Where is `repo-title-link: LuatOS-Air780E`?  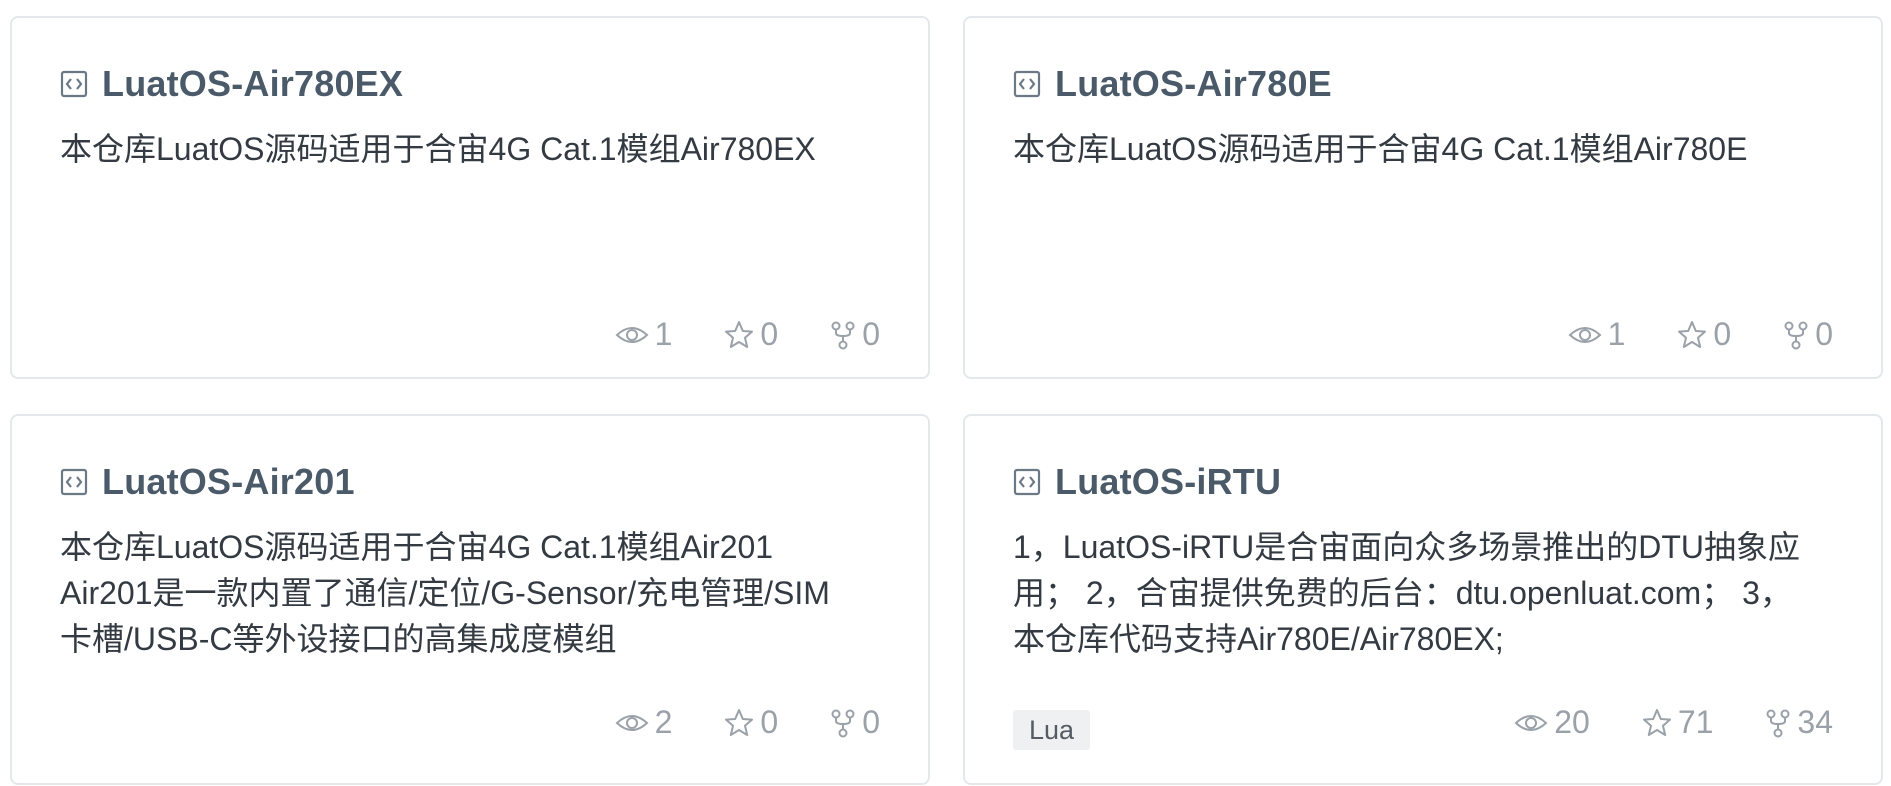 repo-title-link: LuatOS-Air780E is located at coordinates (1193, 84).